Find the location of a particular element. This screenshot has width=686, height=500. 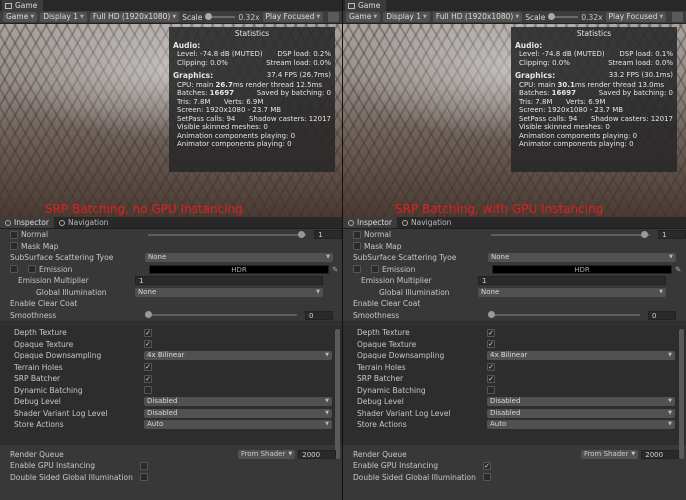

batches-prefix: Batches: is located at coordinates (192, 93).